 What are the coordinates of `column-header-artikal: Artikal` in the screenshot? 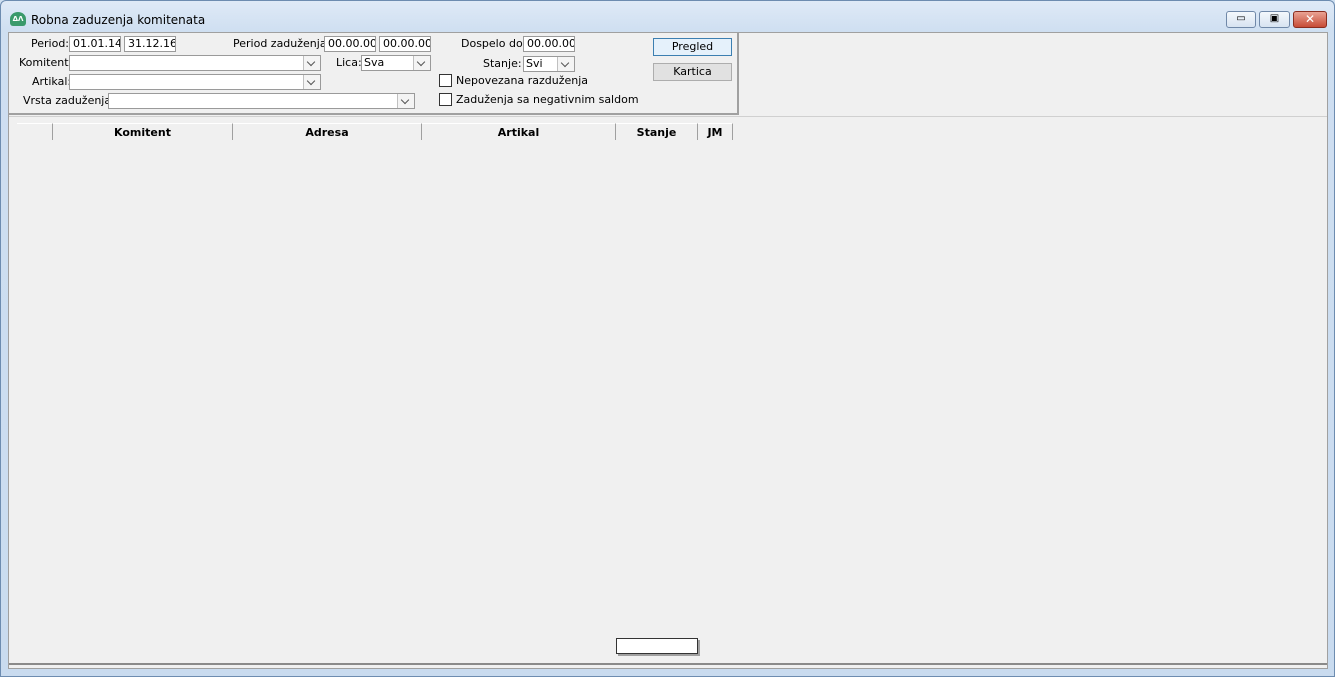 It's located at (519, 131).